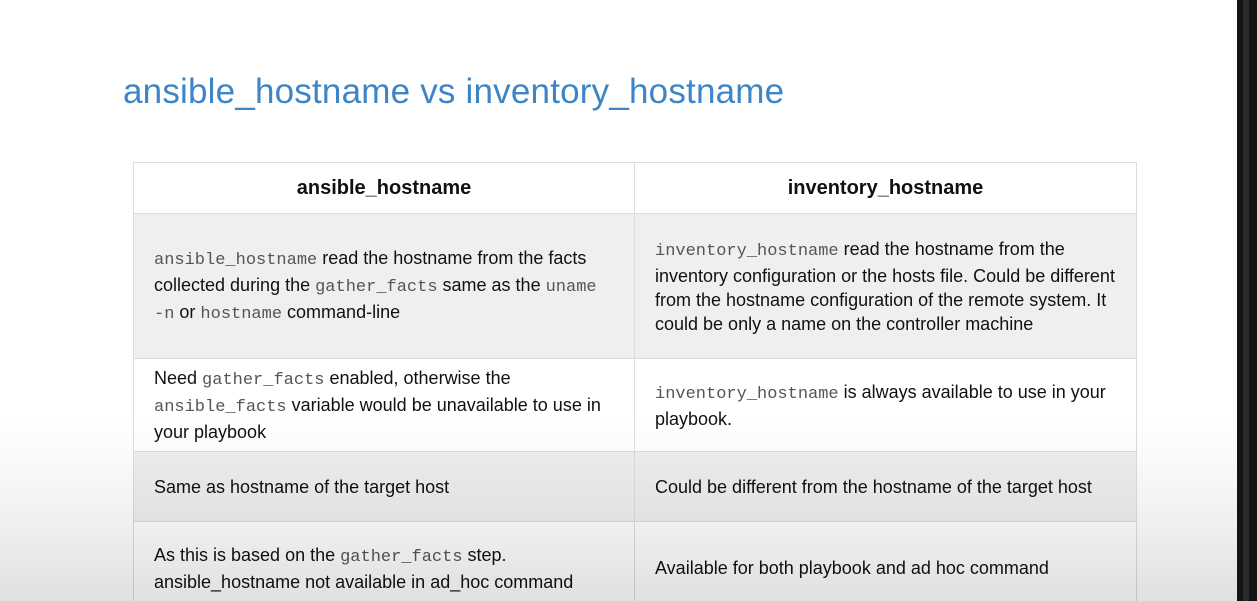  What do you see at coordinates (236, 260) in the screenshot?
I see `code-ansible-hostname: ansible_hostname` at bounding box center [236, 260].